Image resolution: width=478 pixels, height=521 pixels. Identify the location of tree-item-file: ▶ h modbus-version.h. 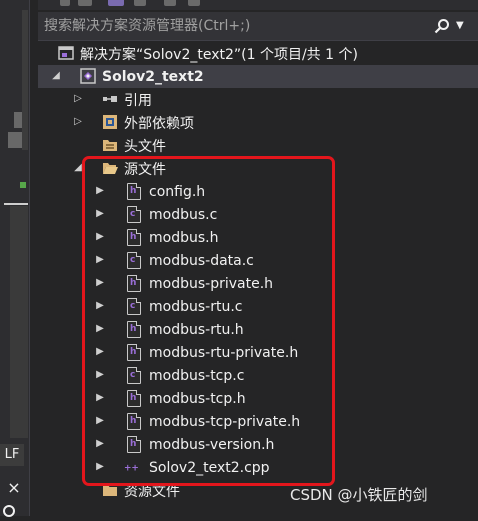
(258, 444).